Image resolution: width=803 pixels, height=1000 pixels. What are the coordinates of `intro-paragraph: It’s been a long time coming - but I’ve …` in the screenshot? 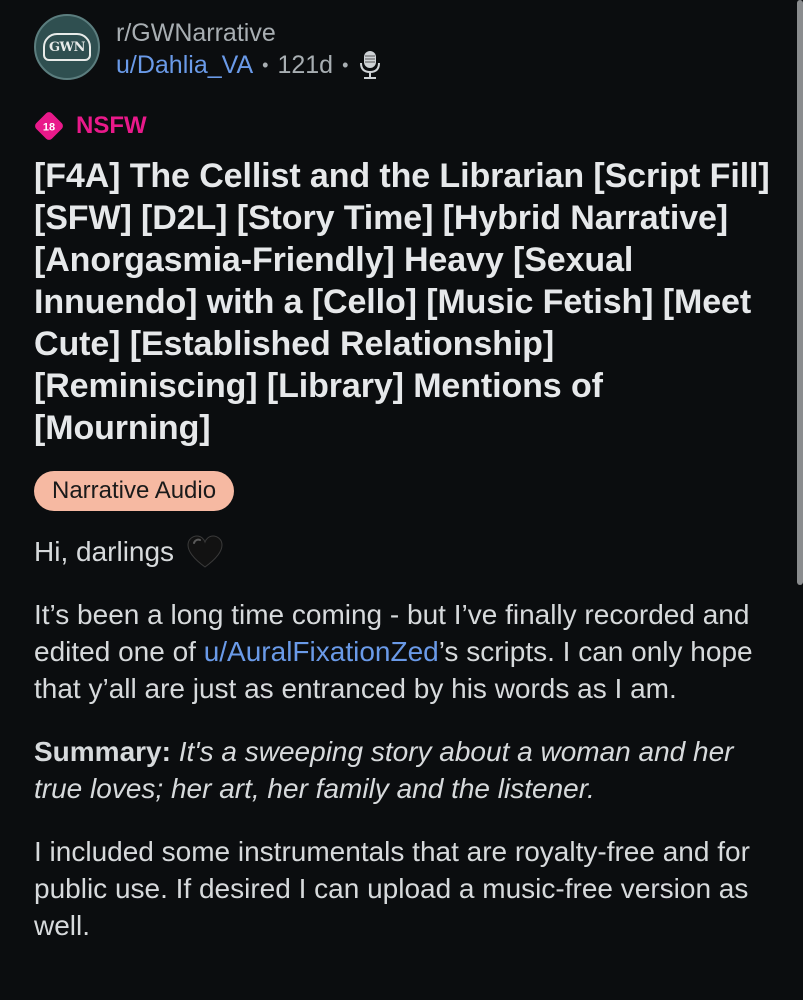 It's located at (406, 651).